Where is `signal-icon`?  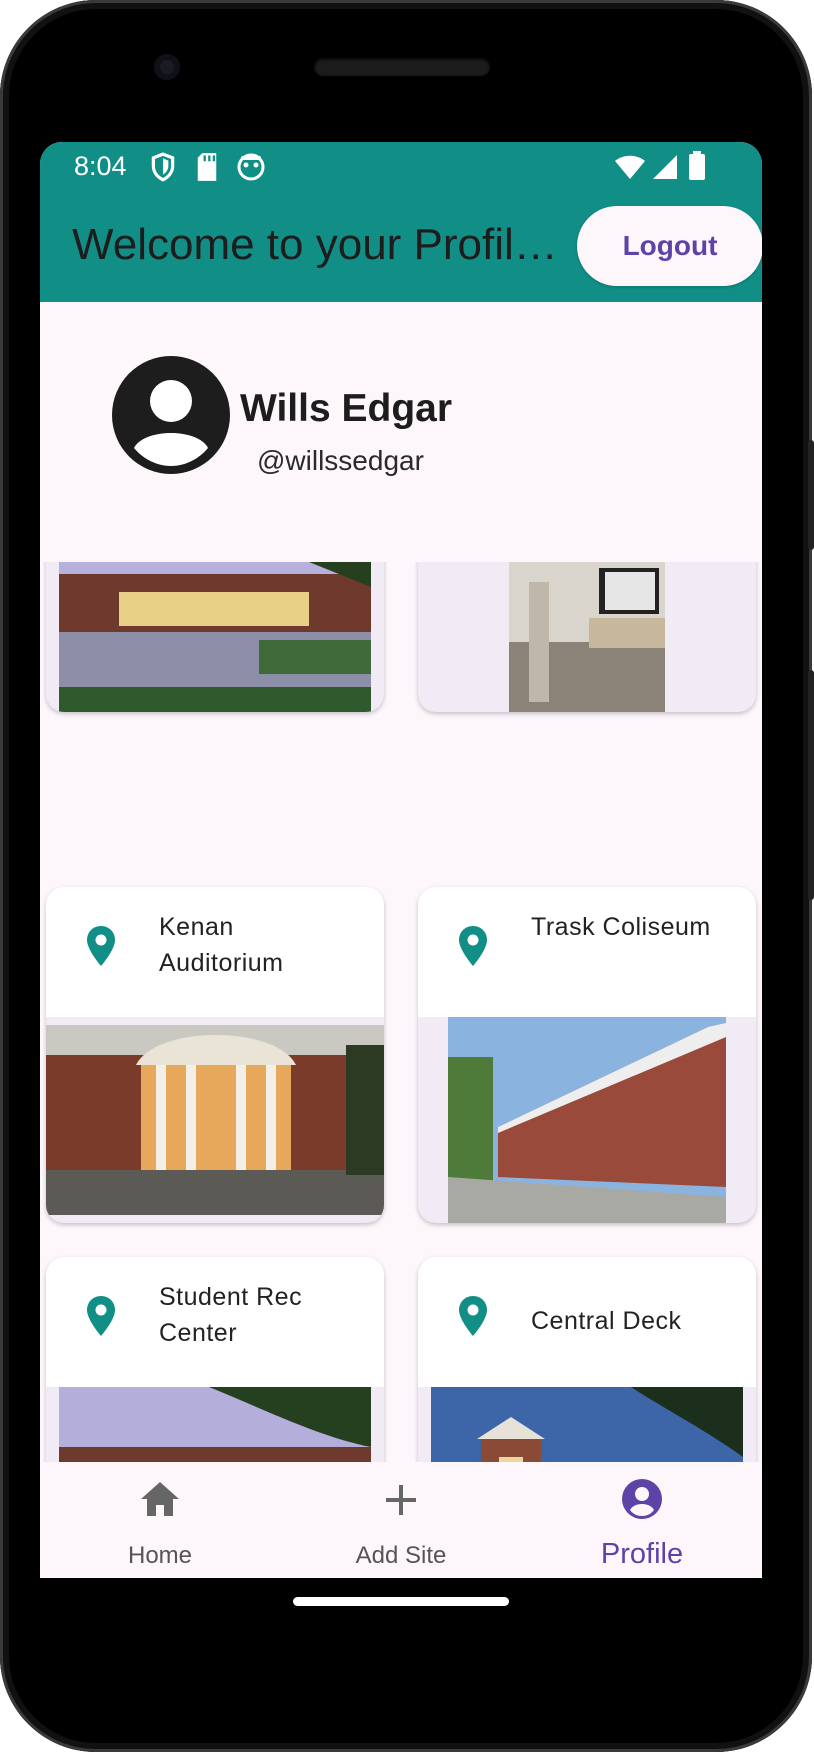 signal-icon is located at coordinates (665, 167).